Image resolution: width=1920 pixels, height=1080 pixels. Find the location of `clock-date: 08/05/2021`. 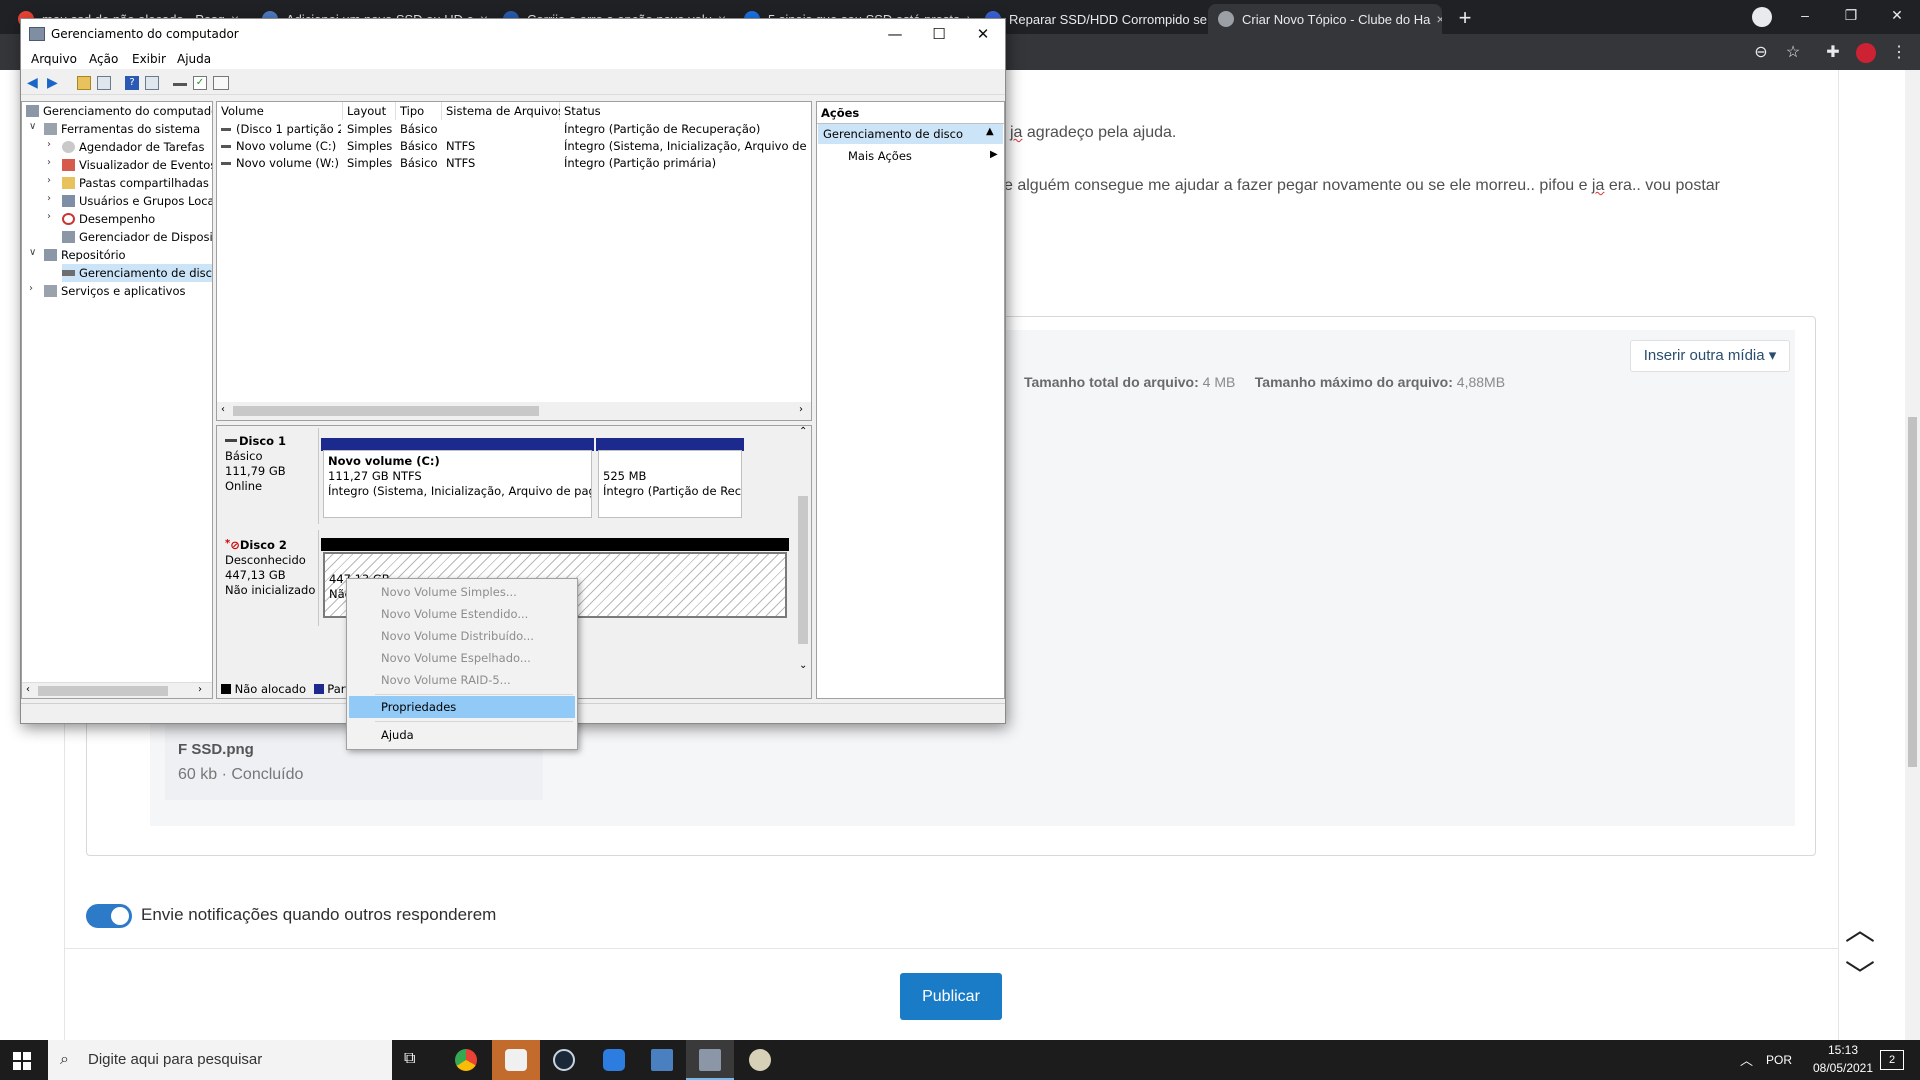

clock-date: 08/05/2021 is located at coordinates (1843, 1068).